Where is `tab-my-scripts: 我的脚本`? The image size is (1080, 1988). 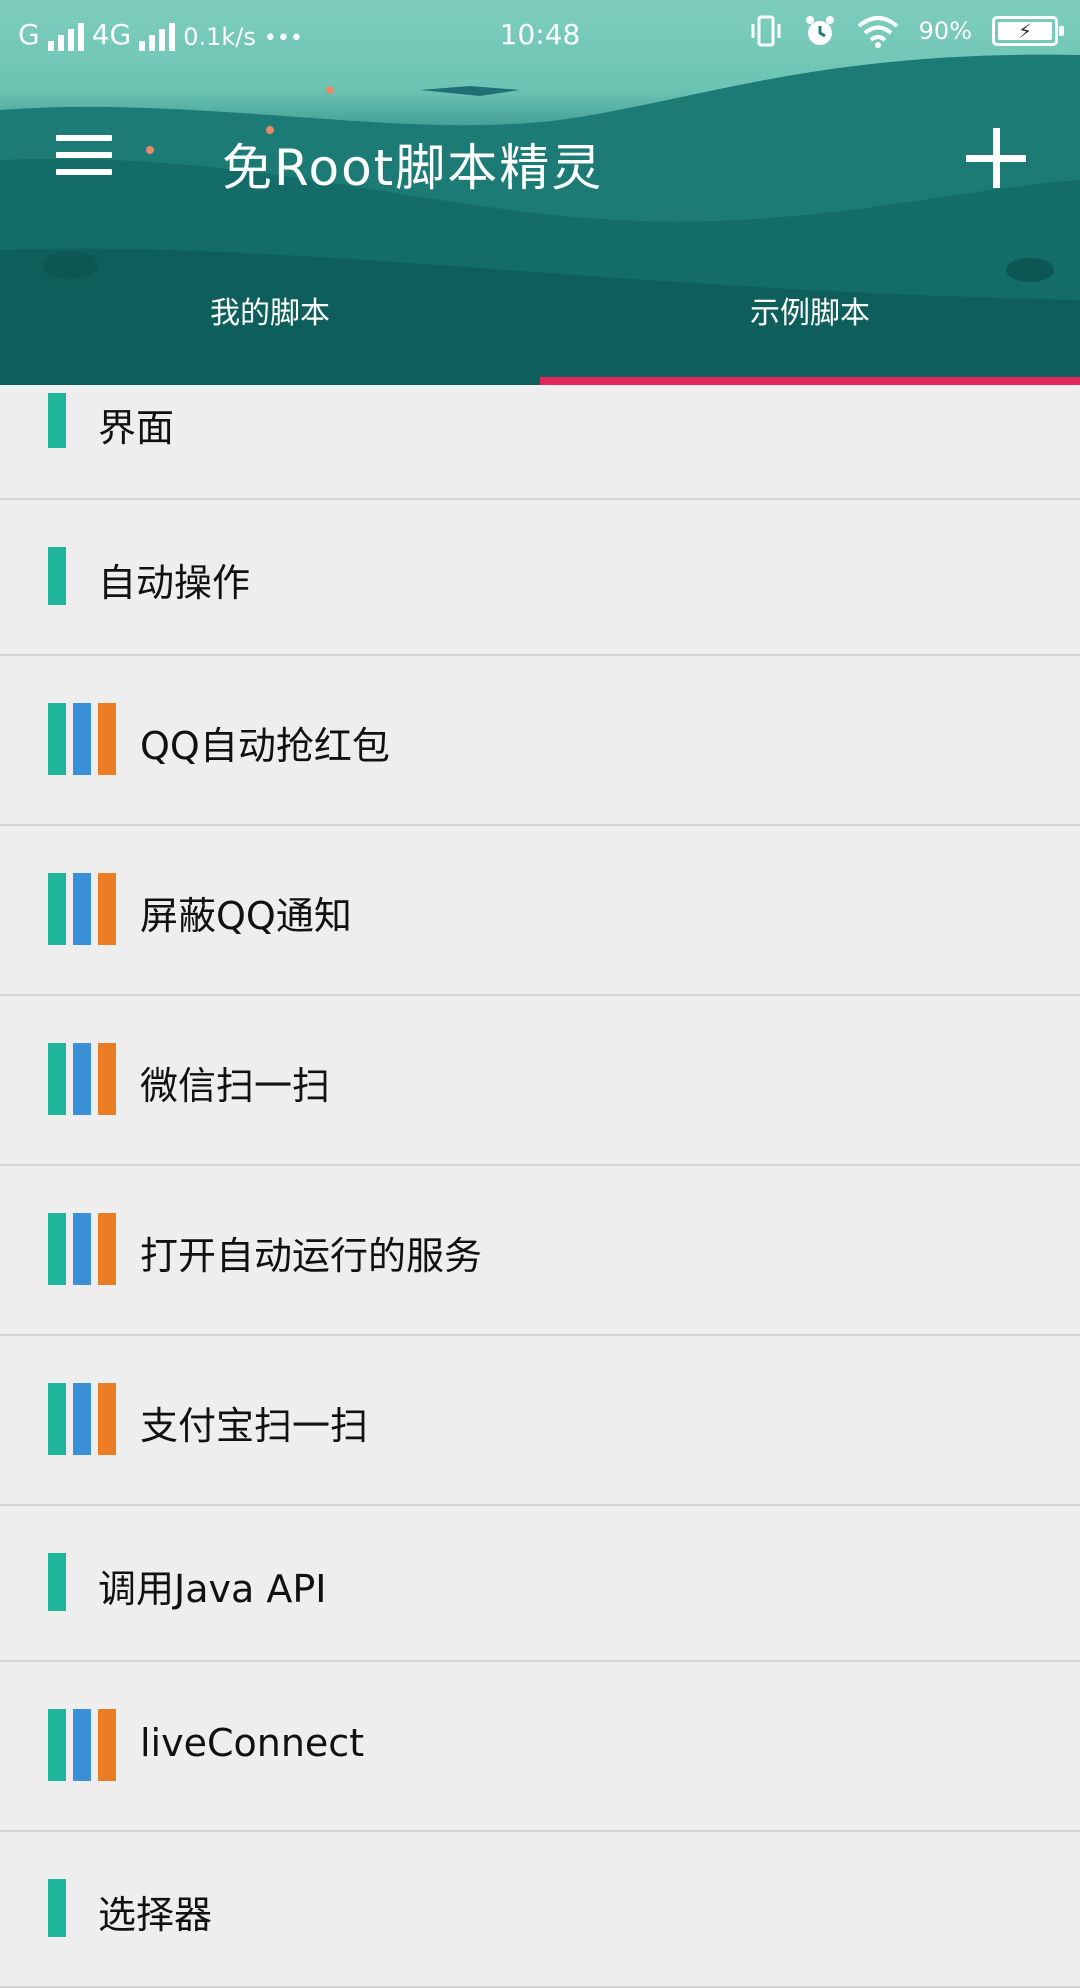 tab-my-scripts: 我的脚本 is located at coordinates (270, 332).